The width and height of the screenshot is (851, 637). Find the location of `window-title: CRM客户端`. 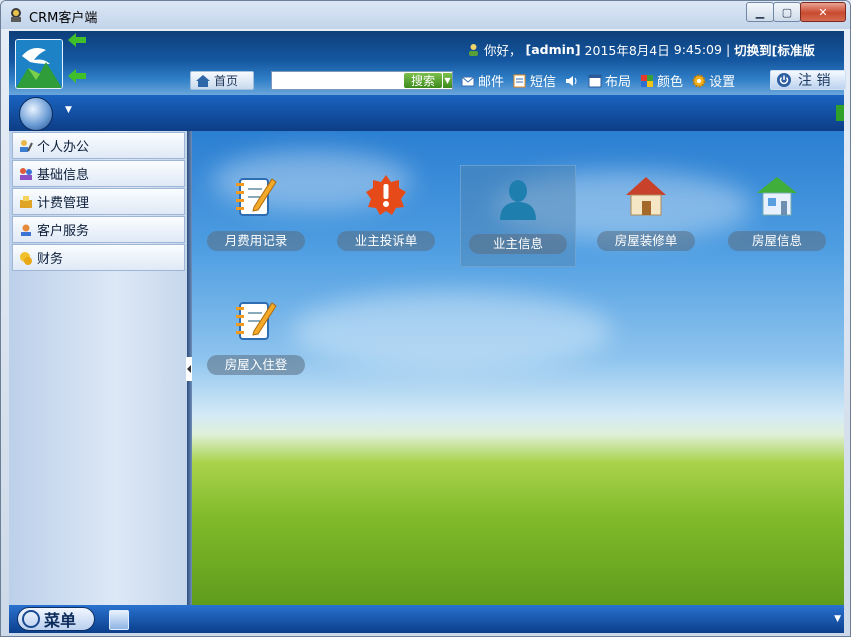

window-title: CRM客户端 is located at coordinates (63, 18).